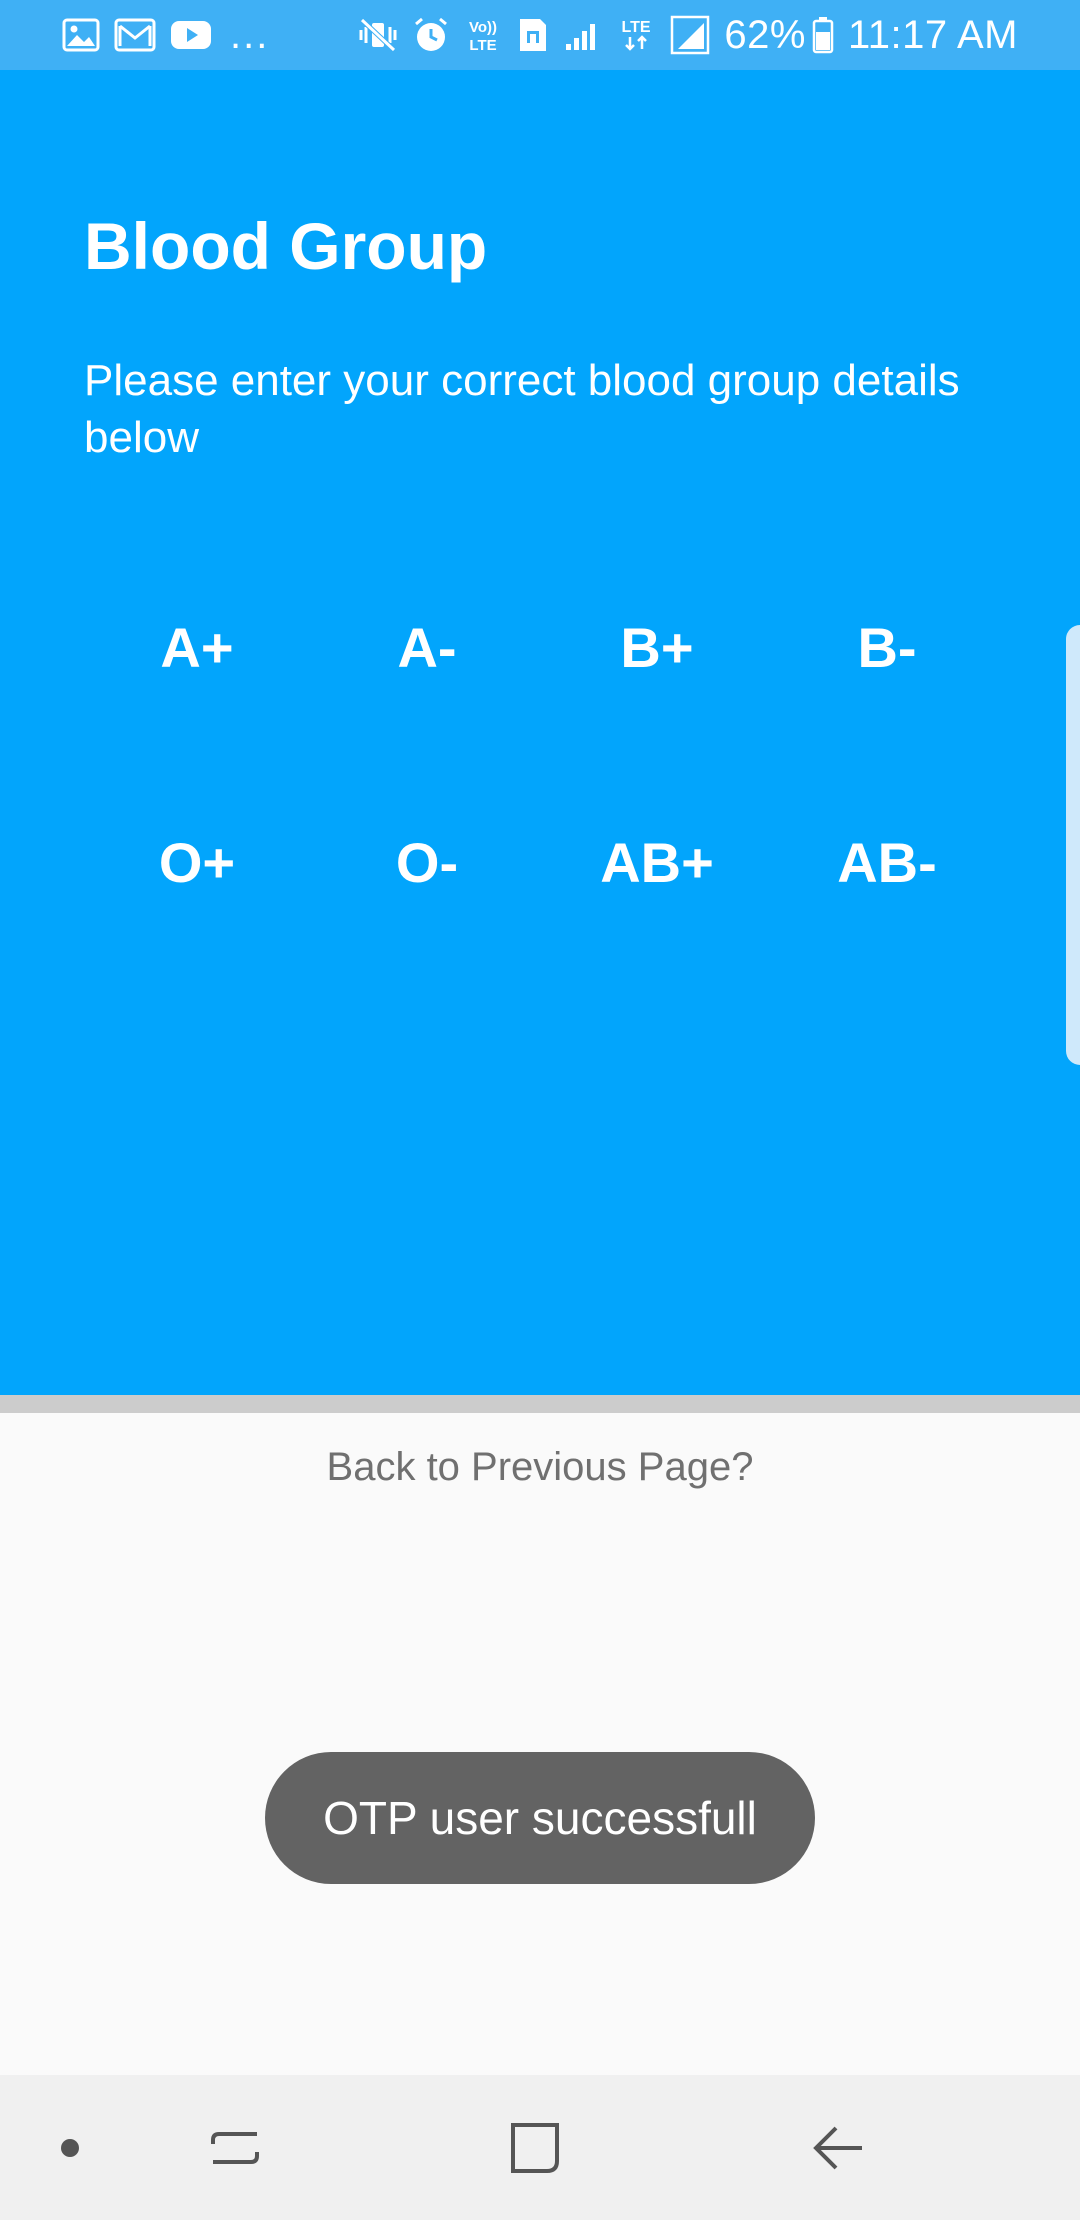  I want to click on status-bar: ... Vo)) LTE LTE 62% 11:17 AM, so click(540, 35).